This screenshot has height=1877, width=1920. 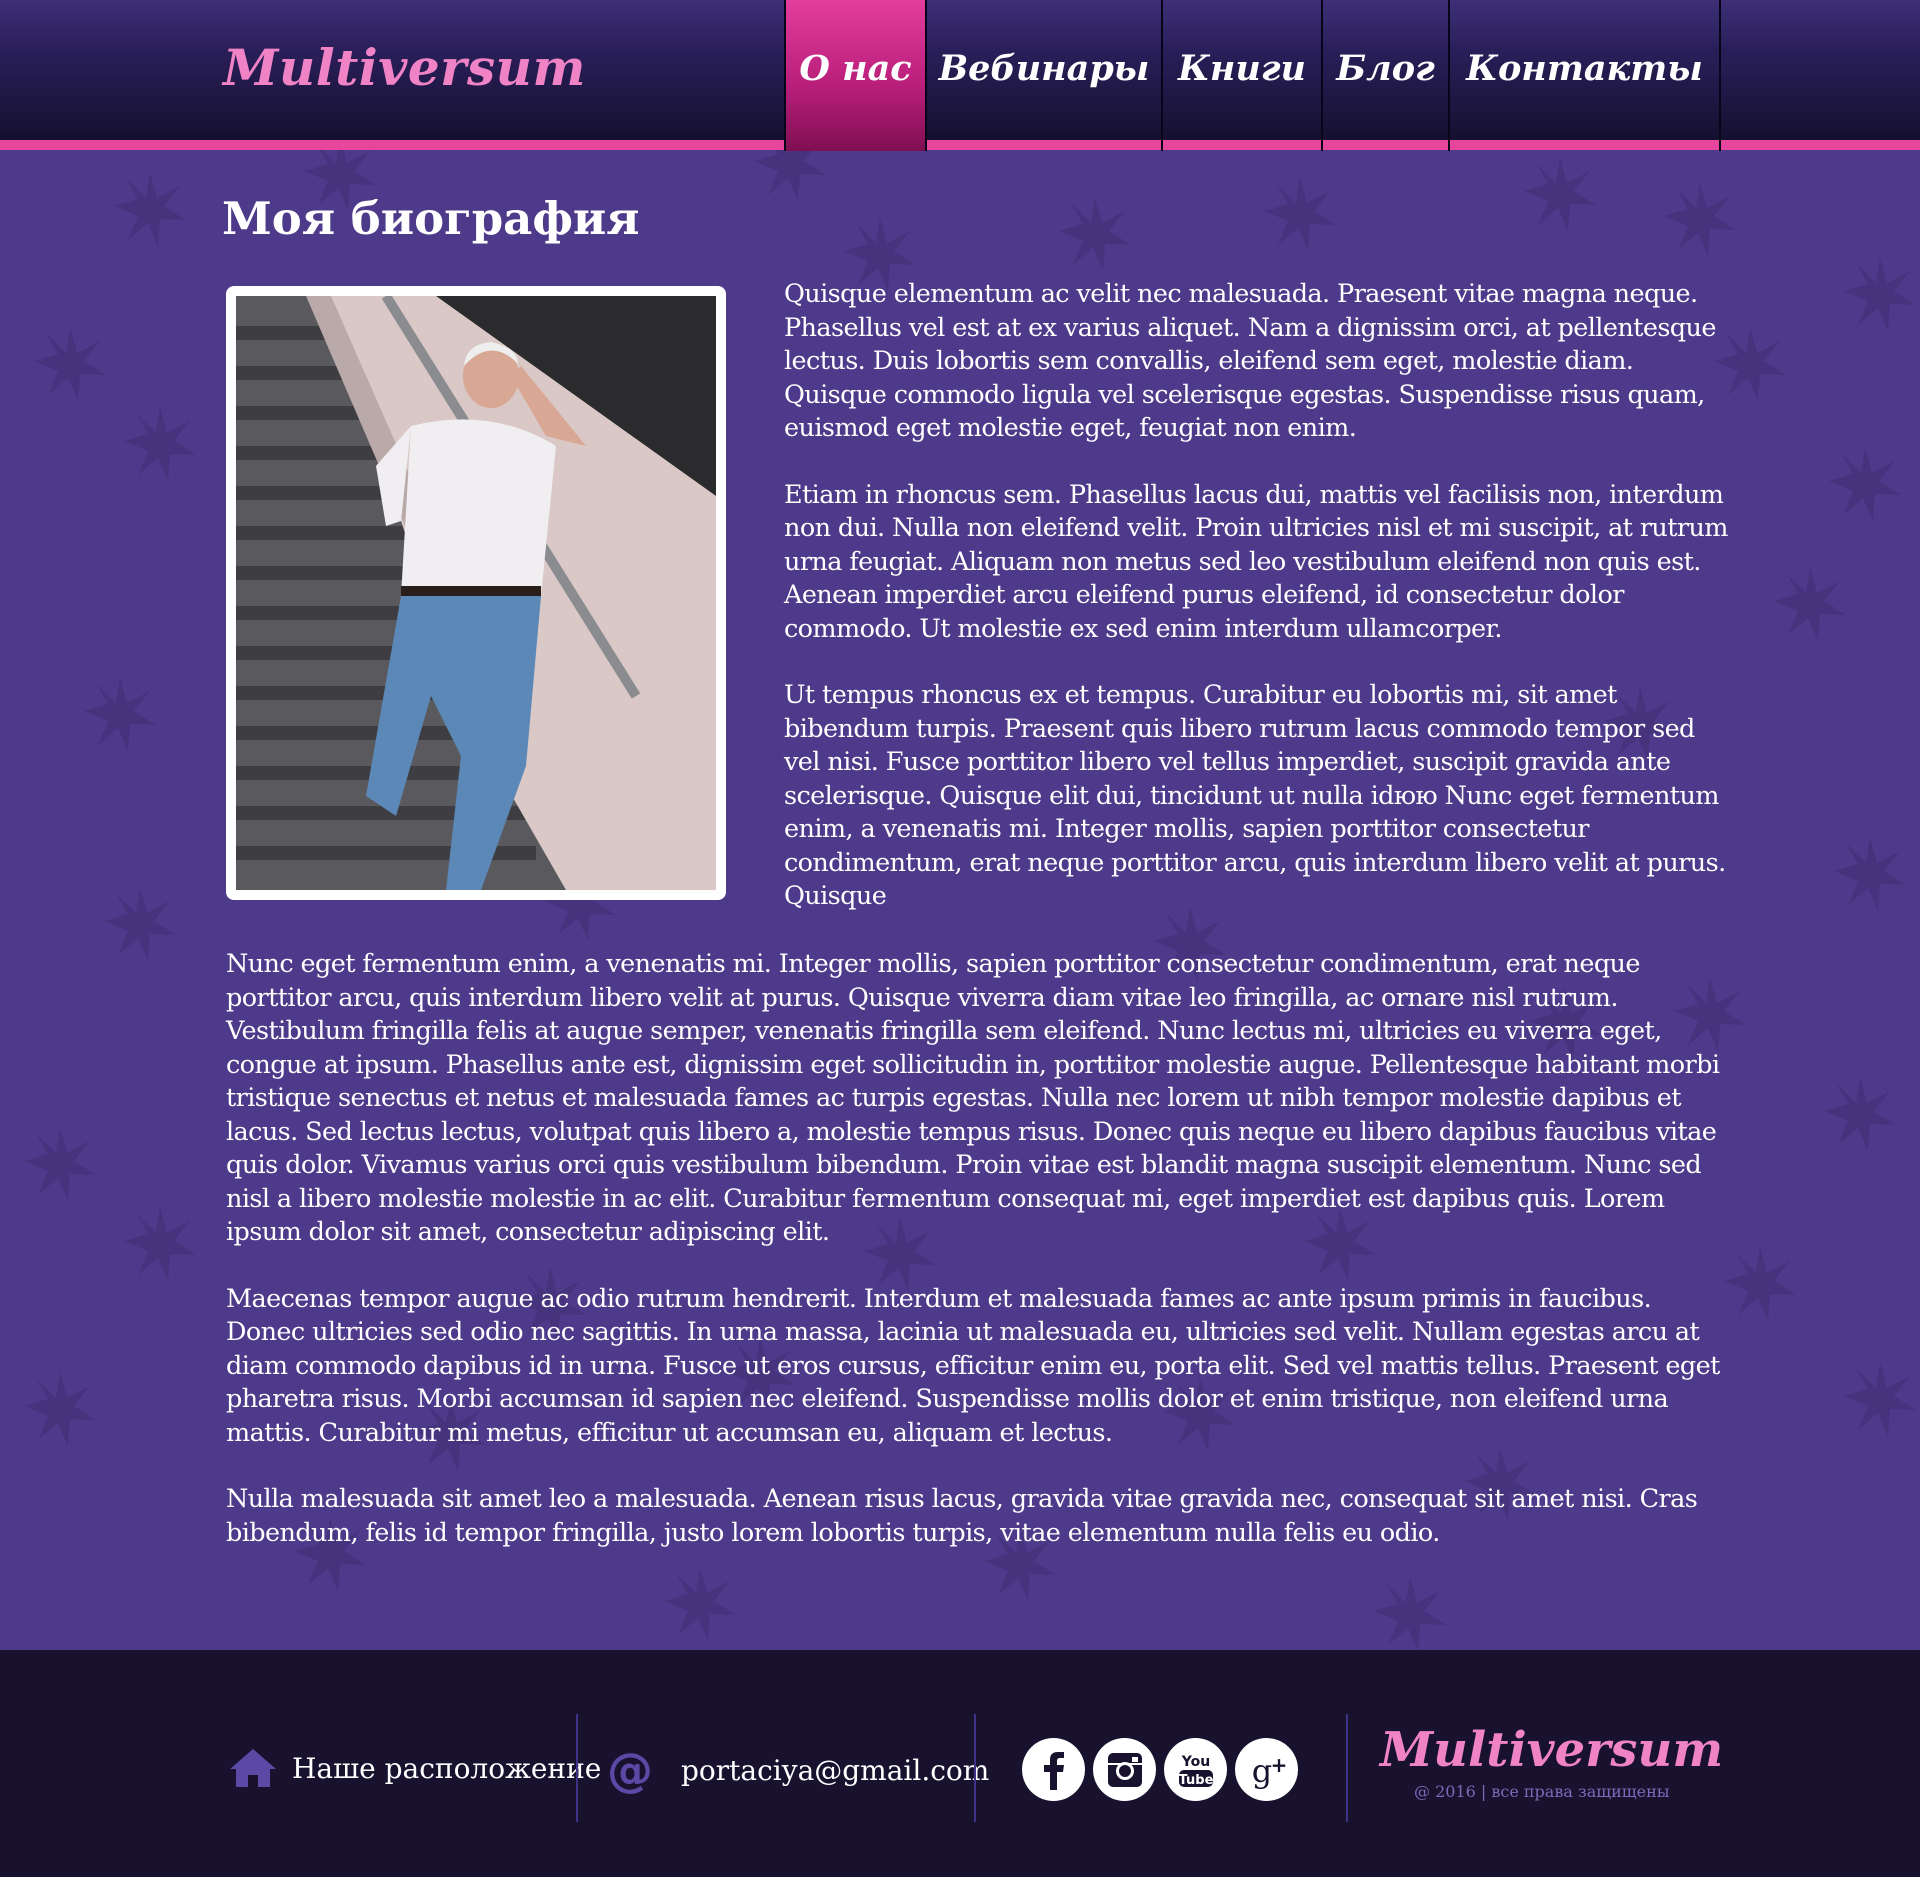 I want to click on nav-item-about: О нас, so click(x=854, y=75).